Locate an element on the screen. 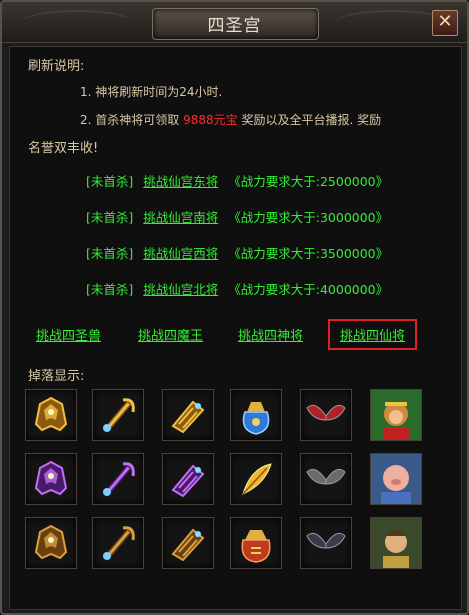 Image resolution: width=469 pixels, height=615 pixels. title-bar: 四圣宫 ✕ is located at coordinates (234, 22).